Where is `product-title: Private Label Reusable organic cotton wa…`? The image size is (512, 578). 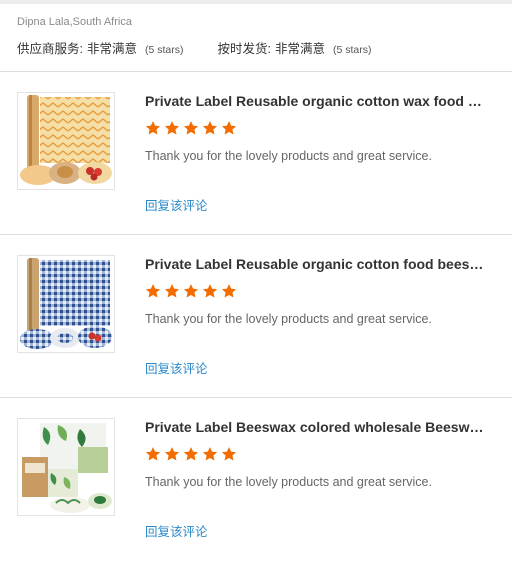
product-title: Private Label Reusable organic cotton wa… is located at coordinates (315, 101).